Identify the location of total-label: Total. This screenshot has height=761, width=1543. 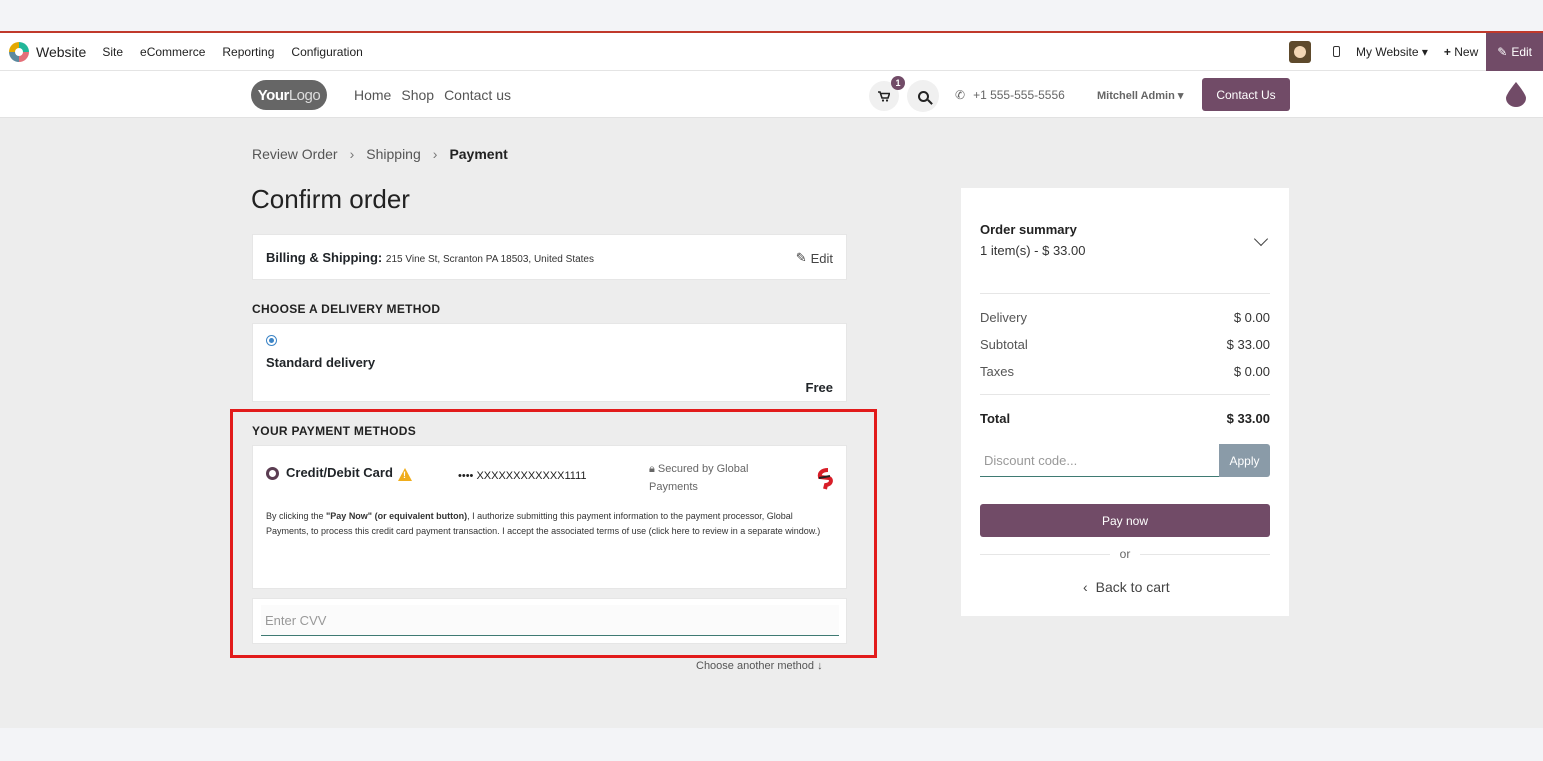
(995, 418).